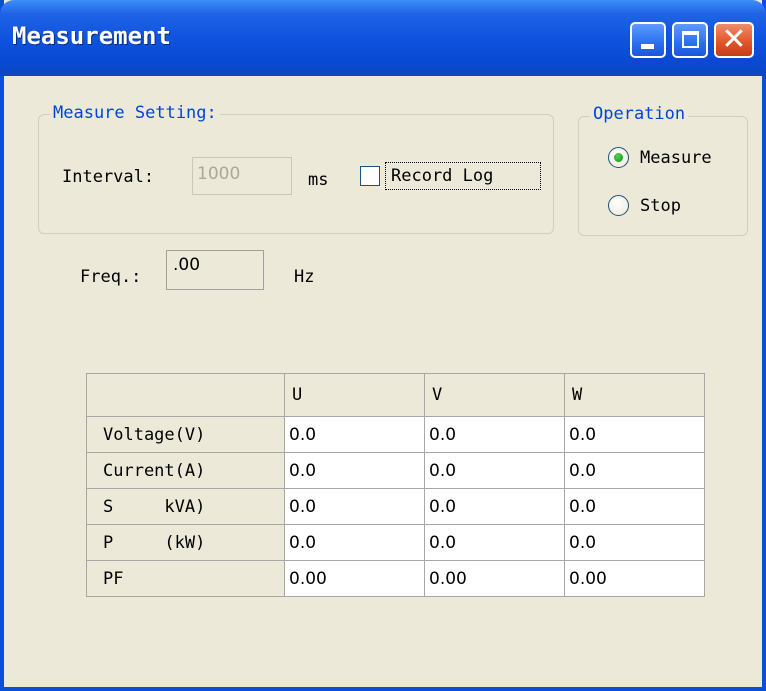  I want to click on record-log-checkbox, so click(370, 176).